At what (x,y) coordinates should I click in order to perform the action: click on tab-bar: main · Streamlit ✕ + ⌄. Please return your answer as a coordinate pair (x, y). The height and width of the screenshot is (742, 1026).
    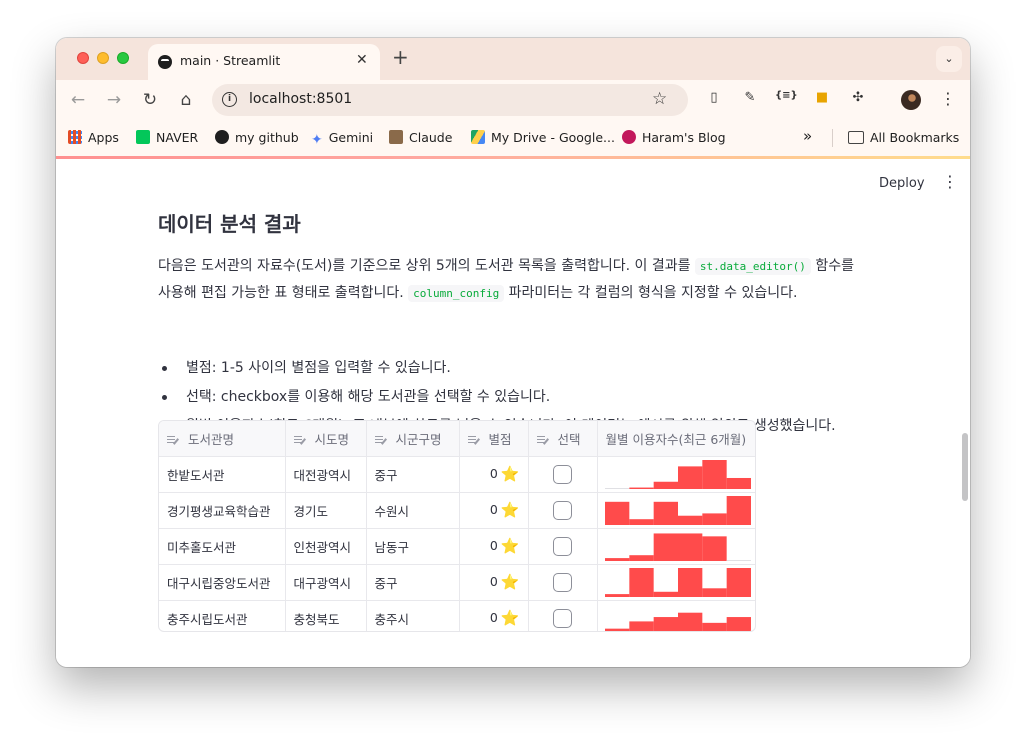
    Looking at the image, I should click on (513, 59).